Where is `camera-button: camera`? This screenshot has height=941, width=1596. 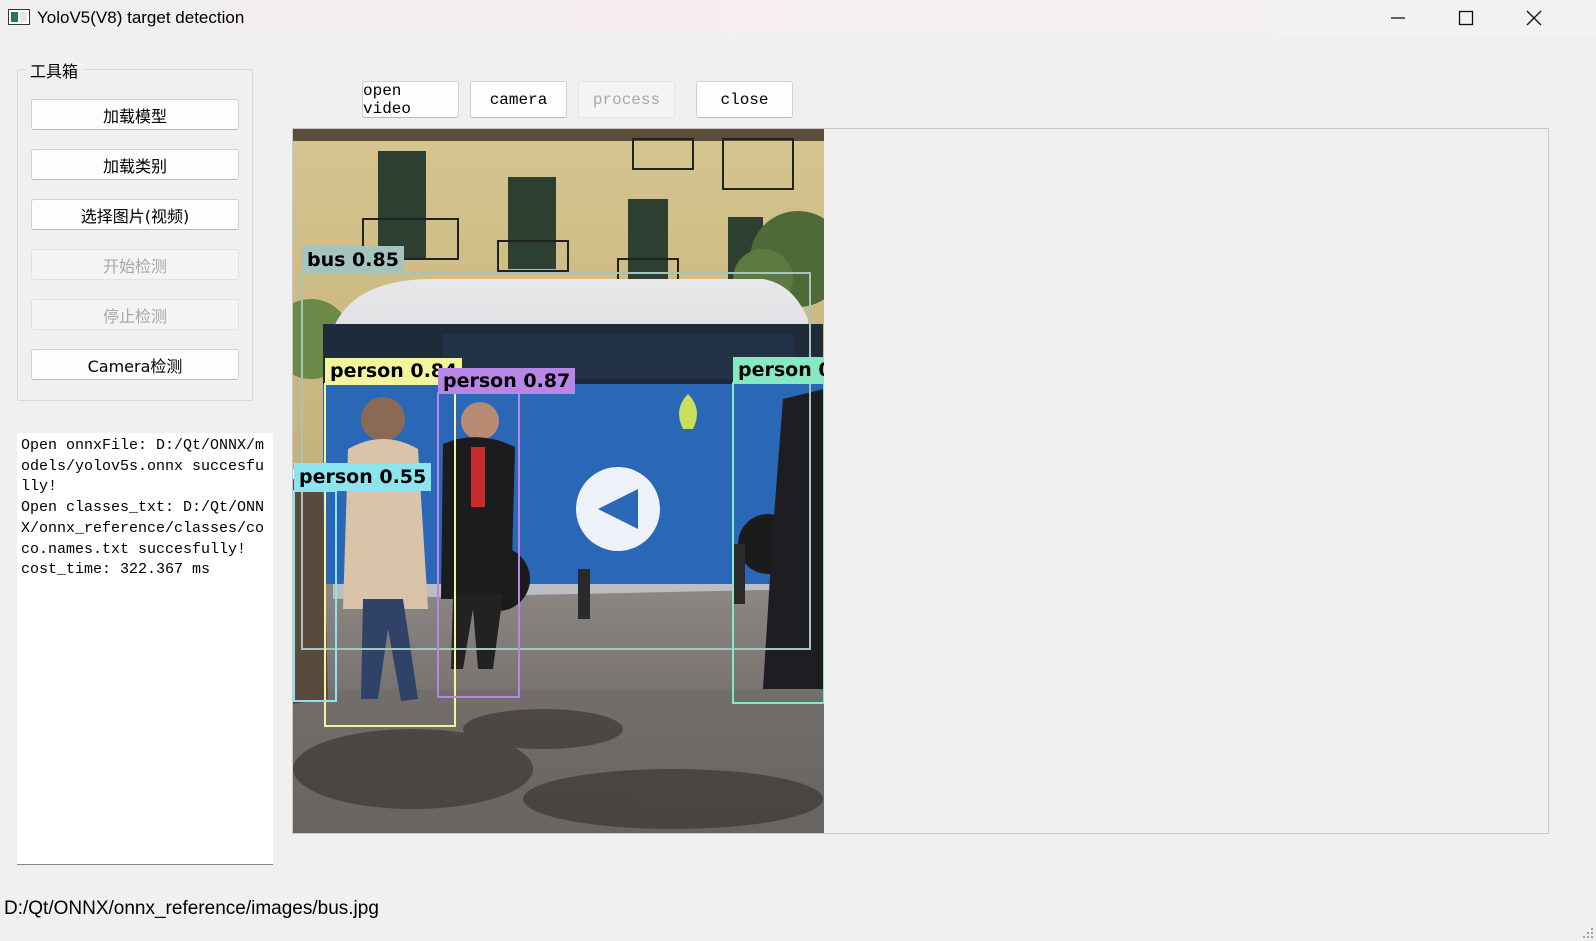 camera-button: camera is located at coordinates (518, 99).